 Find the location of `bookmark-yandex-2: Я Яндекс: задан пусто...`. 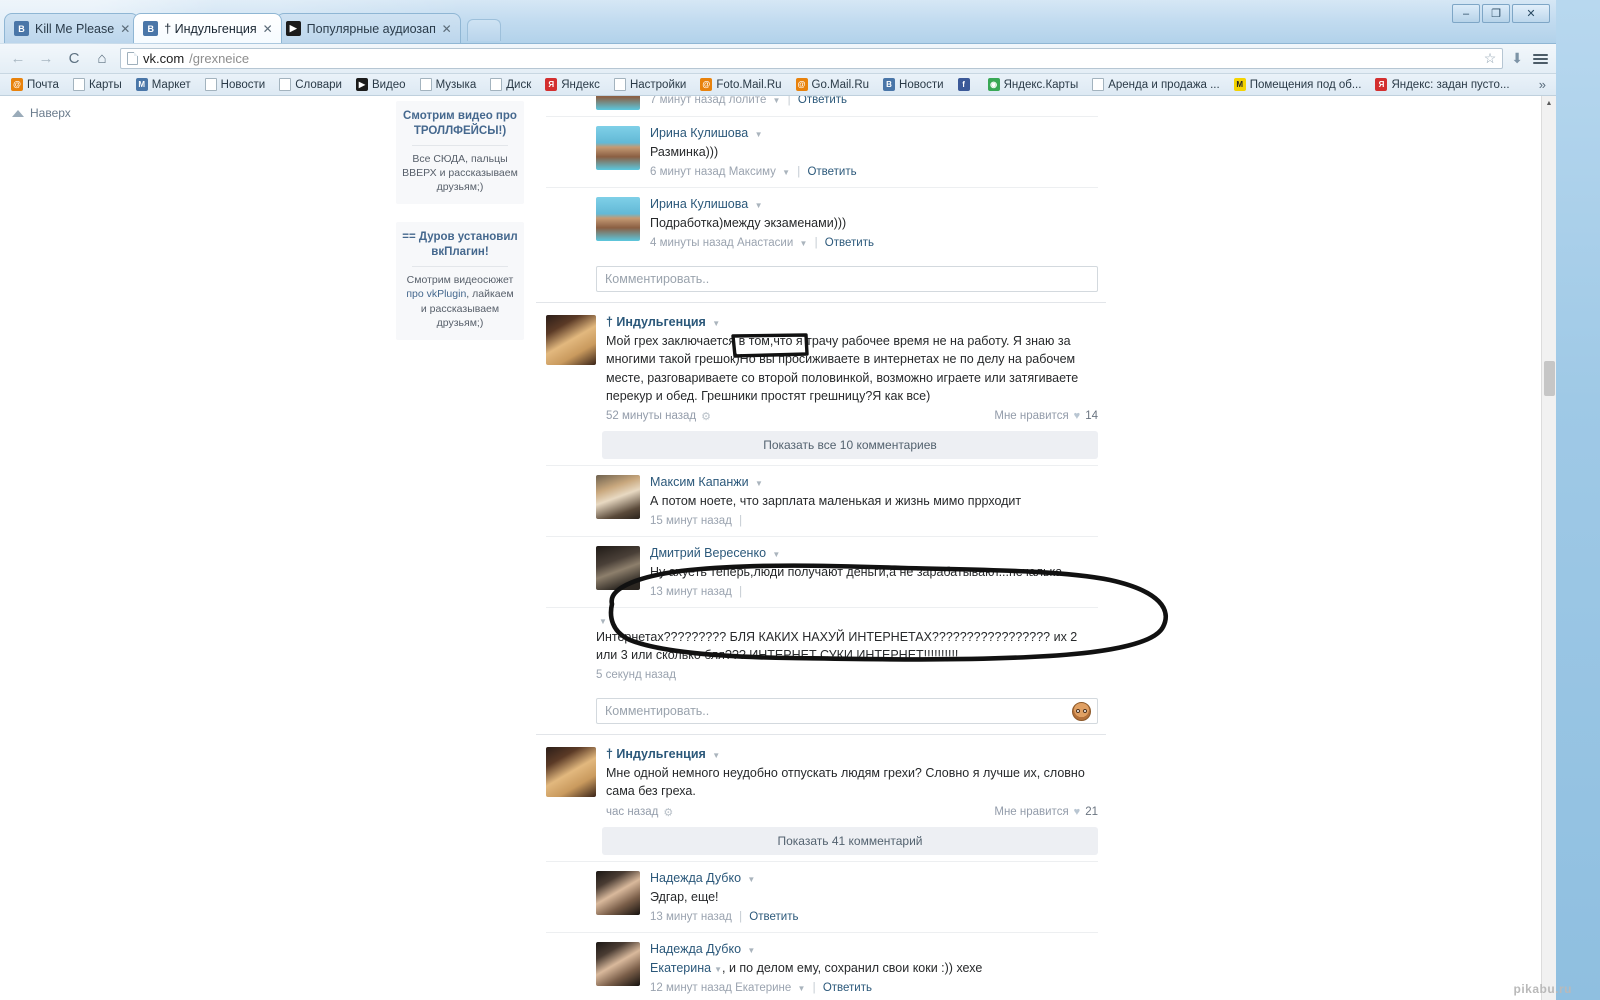

bookmark-yandex-2: Я Яндекс: задан пусто... is located at coordinates (1442, 84).